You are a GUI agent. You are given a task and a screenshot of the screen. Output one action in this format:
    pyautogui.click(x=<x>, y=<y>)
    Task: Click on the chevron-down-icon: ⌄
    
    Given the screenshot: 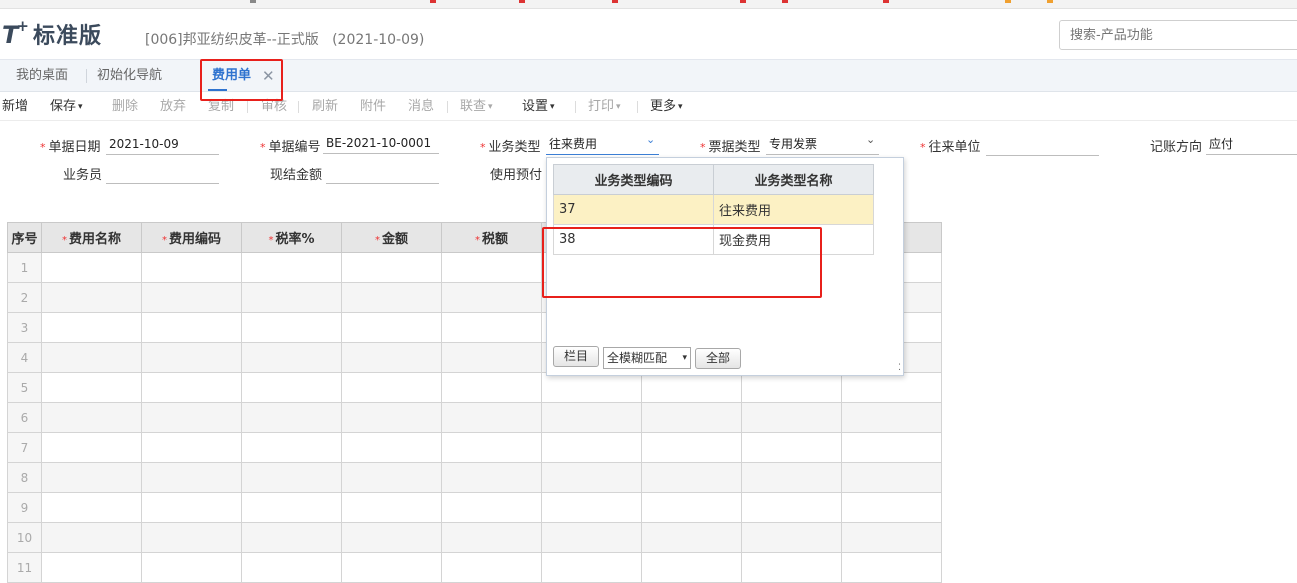 What is the action you would take?
    pyautogui.click(x=650, y=139)
    